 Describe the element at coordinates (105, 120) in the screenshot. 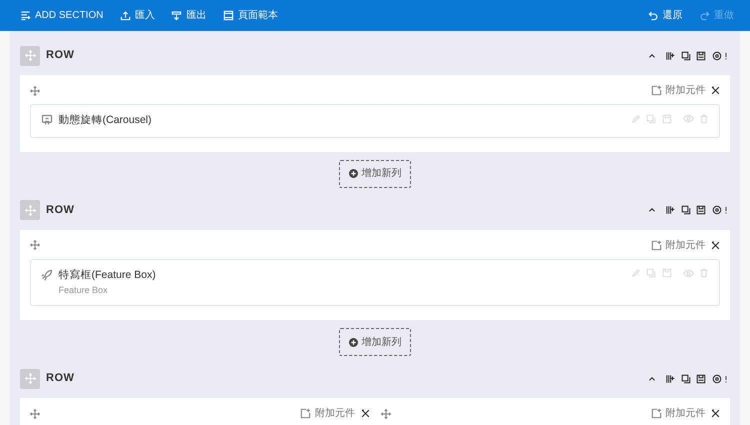

I see `element-title: 動態旋轉(Carousel)` at that location.